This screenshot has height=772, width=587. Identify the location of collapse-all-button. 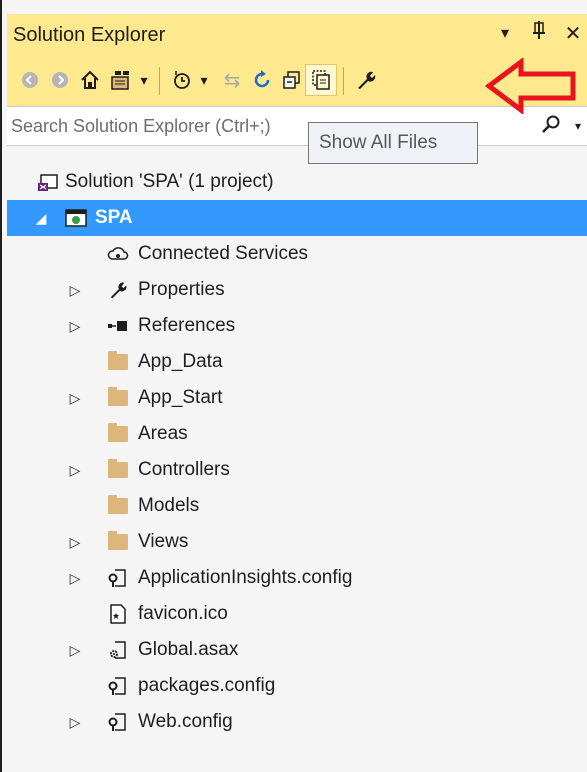
(292, 80).